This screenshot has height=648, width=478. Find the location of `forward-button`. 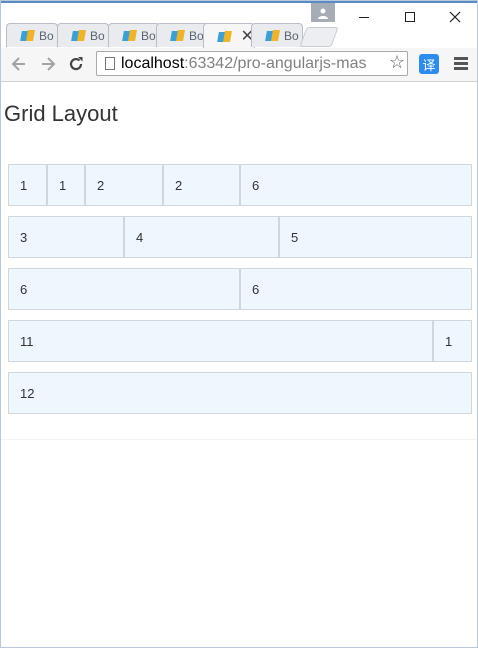

forward-button is located at coordinates (48, 64).